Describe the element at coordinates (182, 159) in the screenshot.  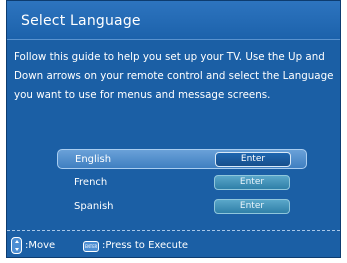
I see `language-row-english: English Enter` at that location.